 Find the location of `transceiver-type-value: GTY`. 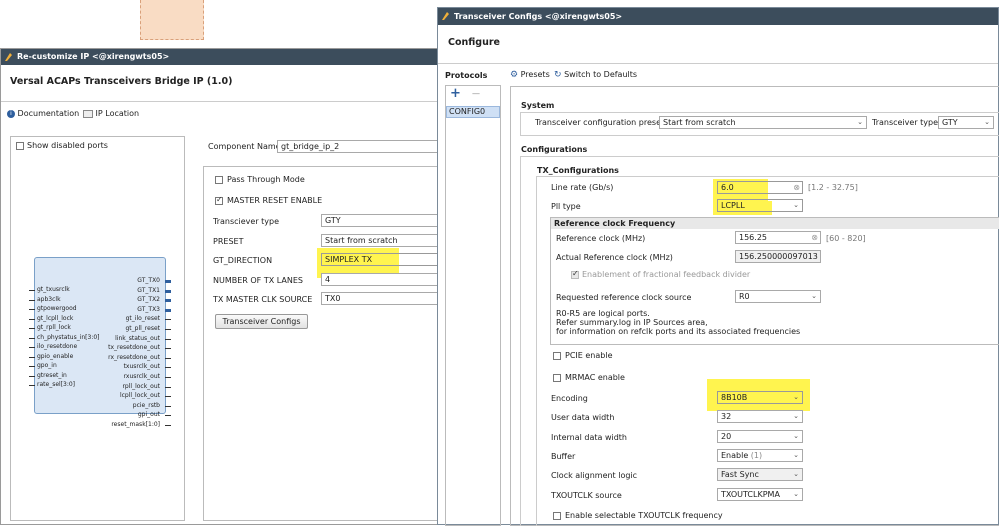

transceiver-type-value: GTY is located at coordinates (950, 122).